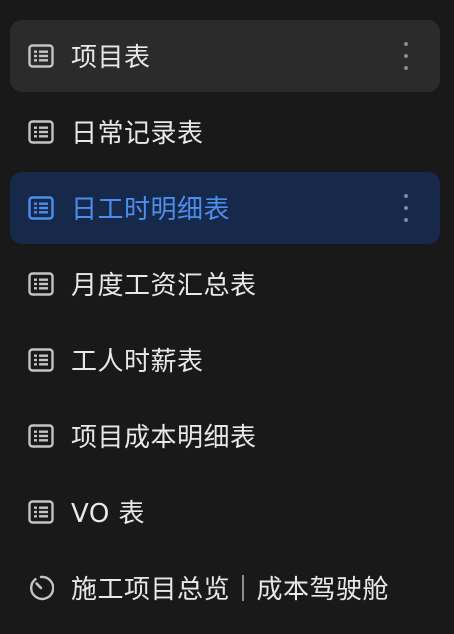 The height and width of the screenshot is (634, 454). Describe the element at coordinates (111, 57) in the screenshot. I see `sidebar-item-label: 项目表` at that location.